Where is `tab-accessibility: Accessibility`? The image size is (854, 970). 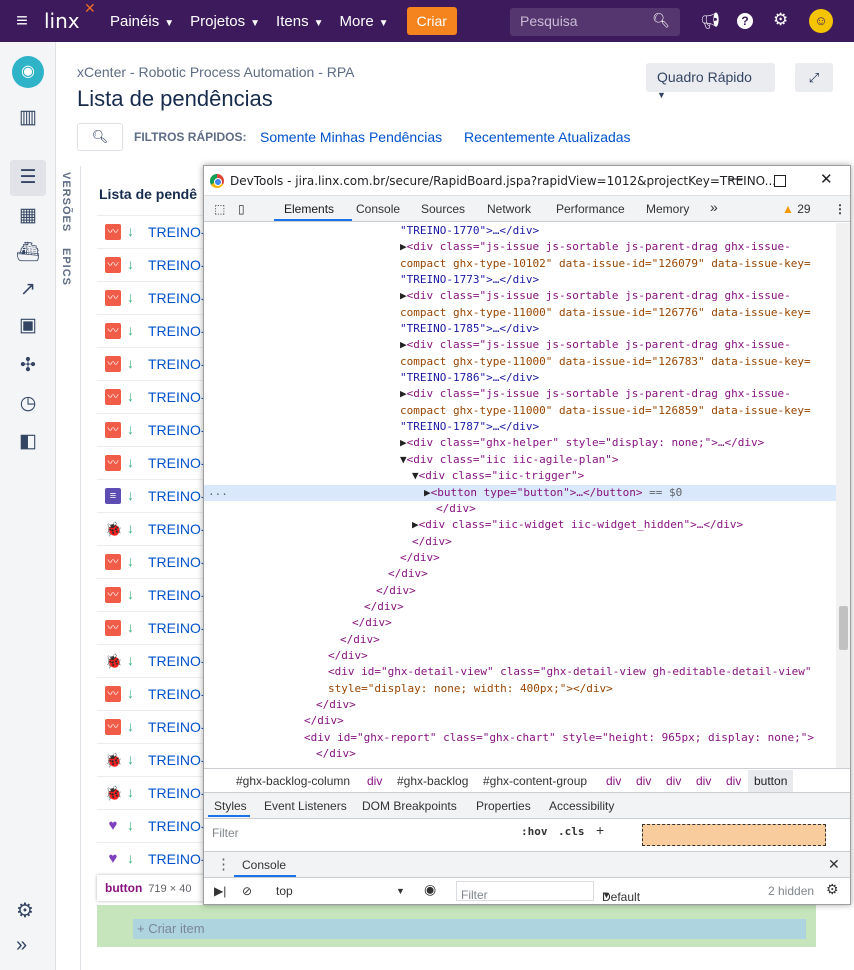
tab-accessibility: Accessibility is located at coordinates (581, 806).